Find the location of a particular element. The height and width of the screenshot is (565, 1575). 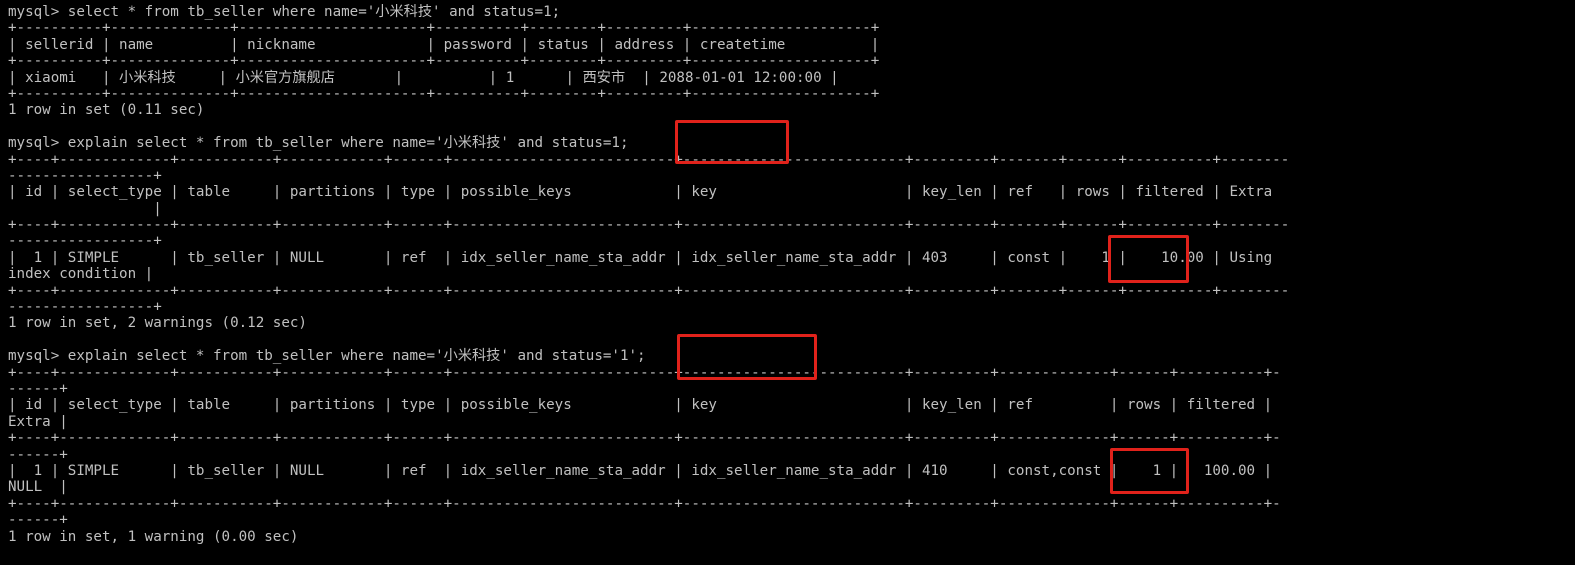

terminal-line: 1 row in set (0.11 sec) is located at coordinates (106, 110).